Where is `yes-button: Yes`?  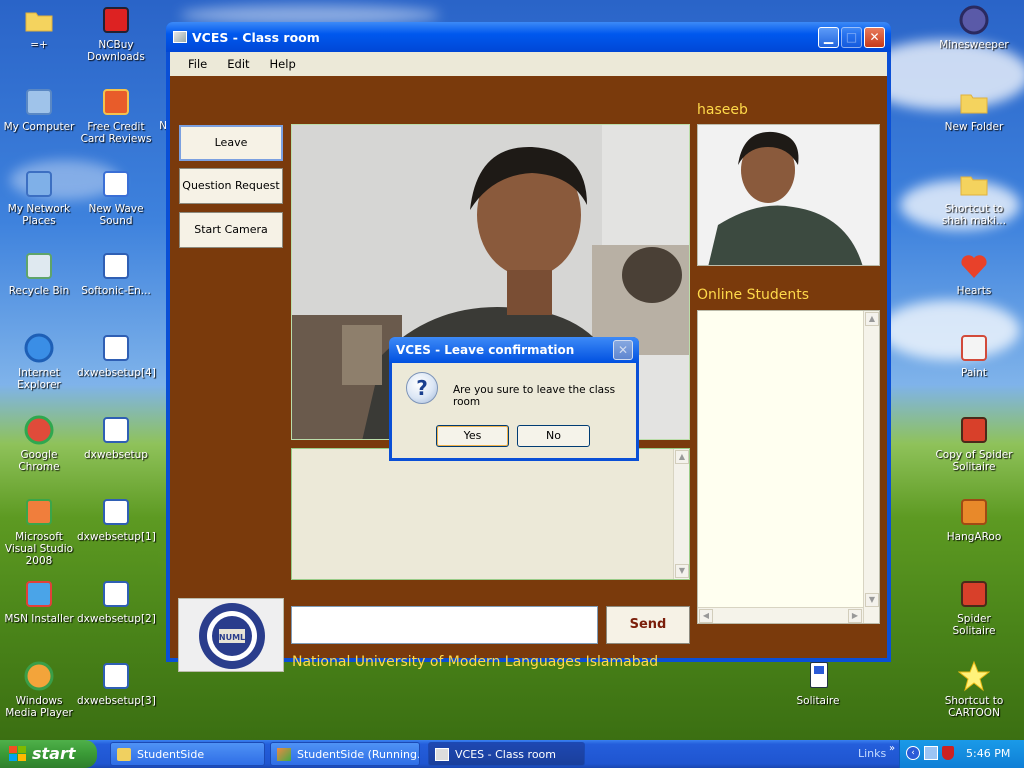
yes-button: Yes is located at coordinates (472, 436).